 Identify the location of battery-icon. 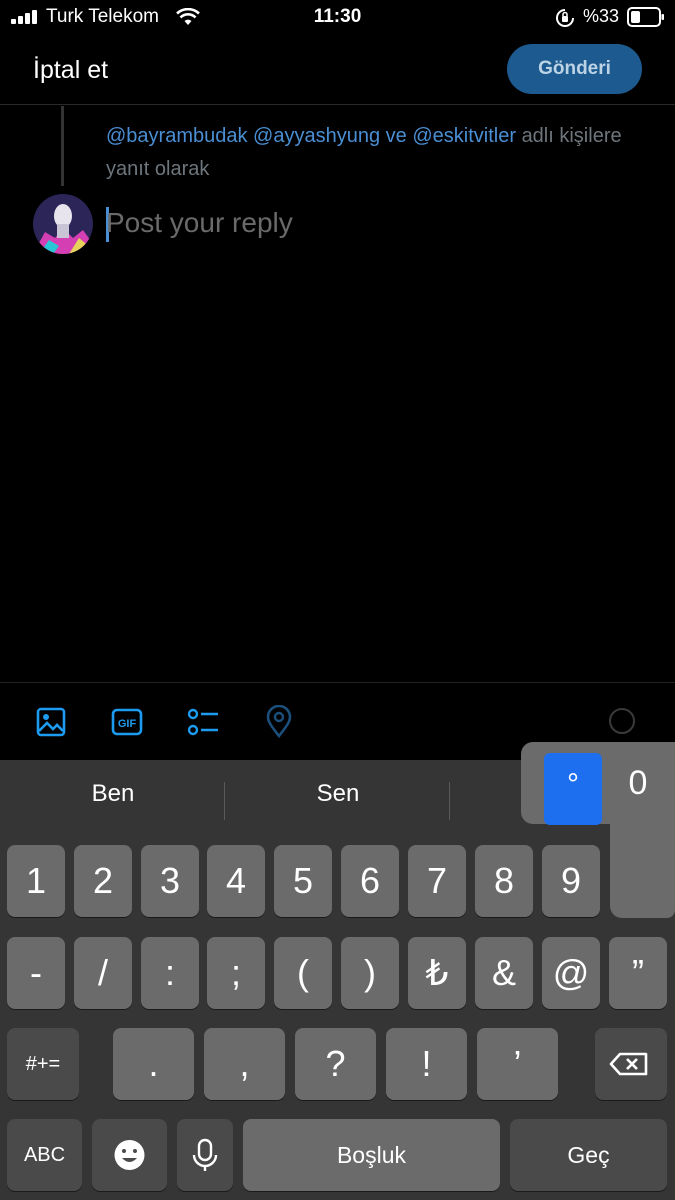
(645, 17).